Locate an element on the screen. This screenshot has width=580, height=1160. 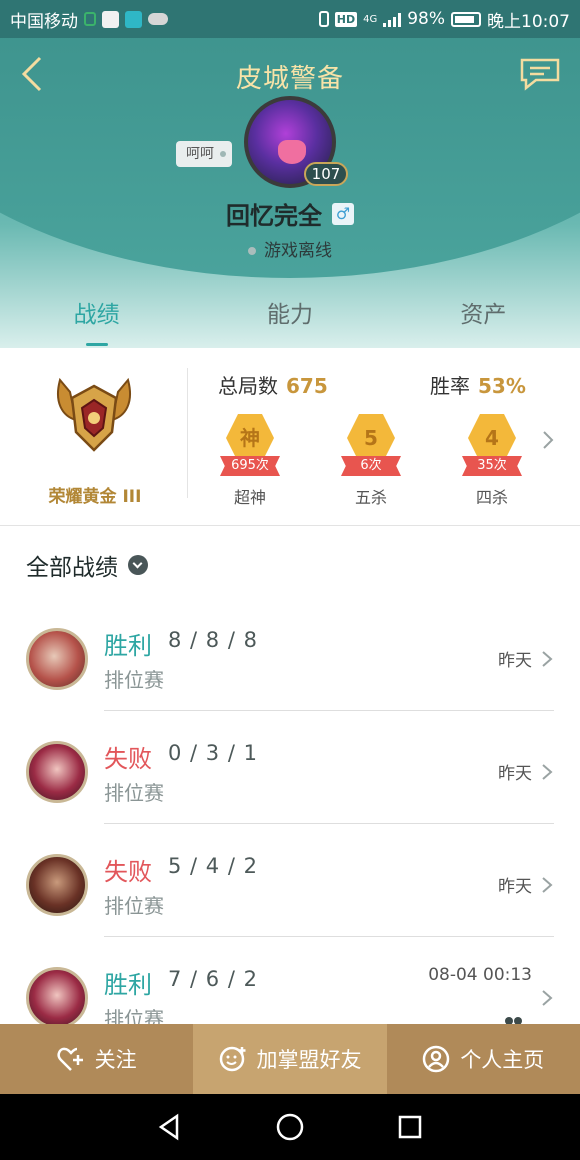
match-time: 08-04 00:13 is located at coordinates (480, 975).